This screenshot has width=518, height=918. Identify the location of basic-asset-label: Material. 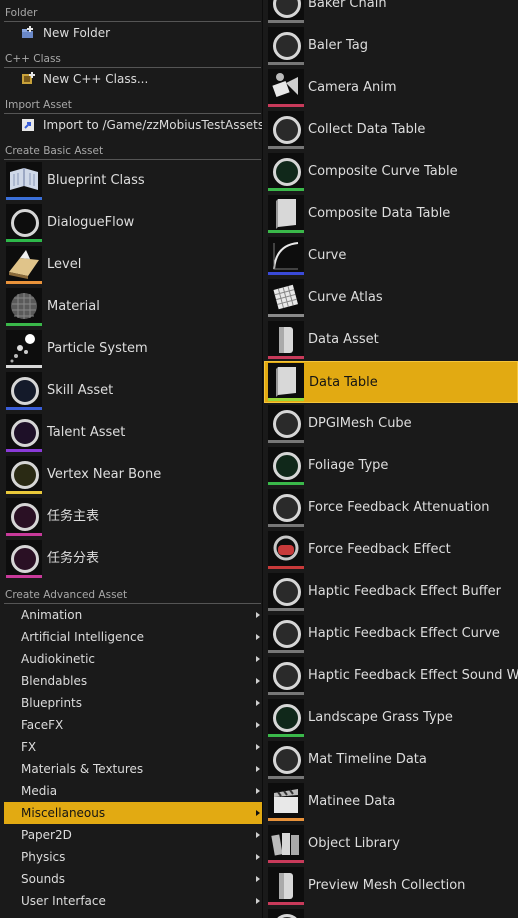
(73, 306).